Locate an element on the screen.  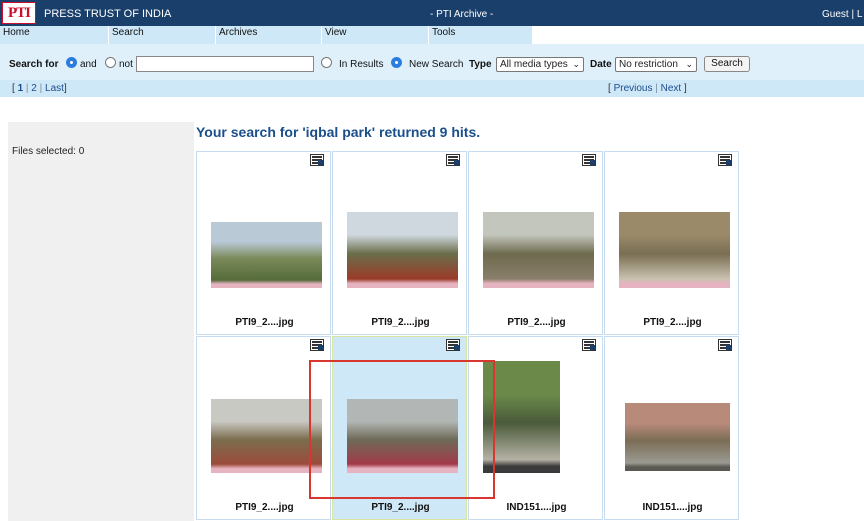
page-2-link: 2 is located at coordinates (34, 88).